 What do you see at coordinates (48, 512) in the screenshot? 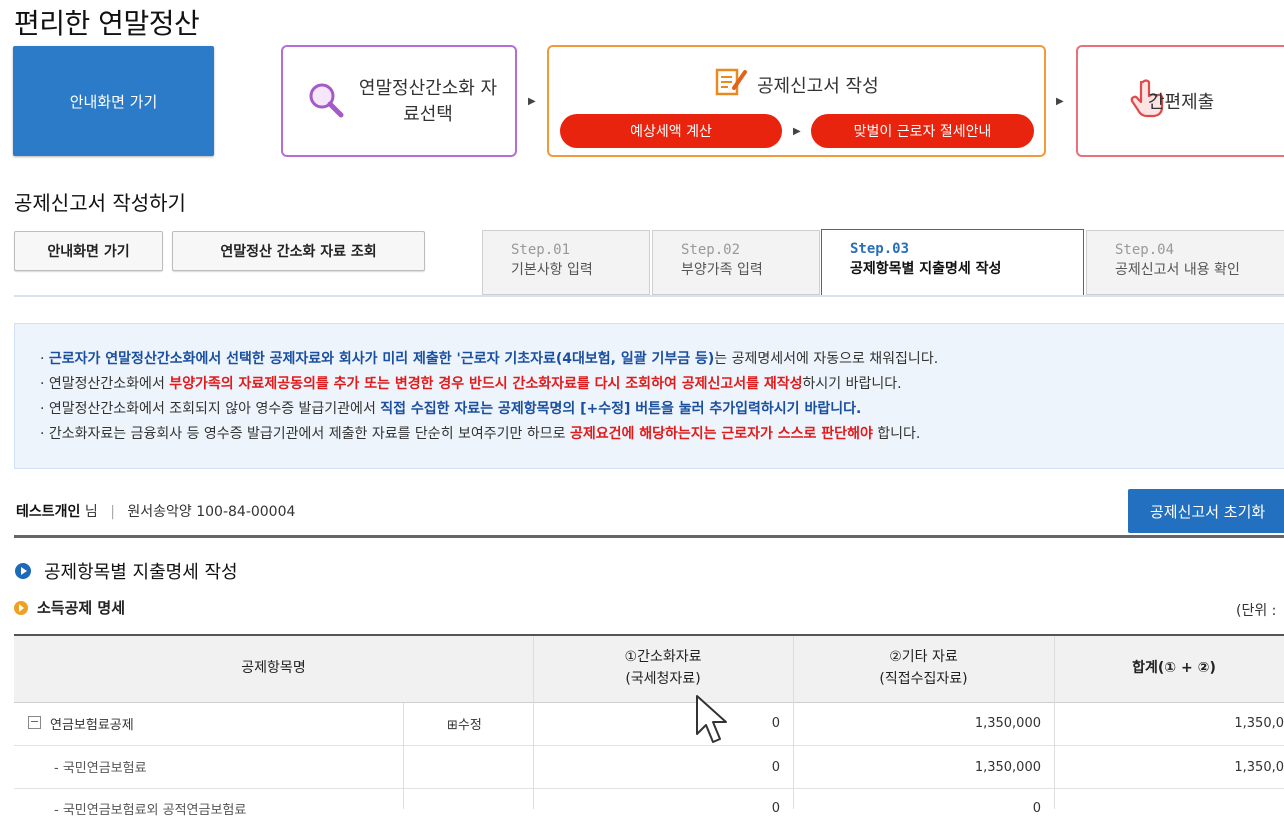
I see `user-name: 테스트개인` at bounding box center [48, 512].